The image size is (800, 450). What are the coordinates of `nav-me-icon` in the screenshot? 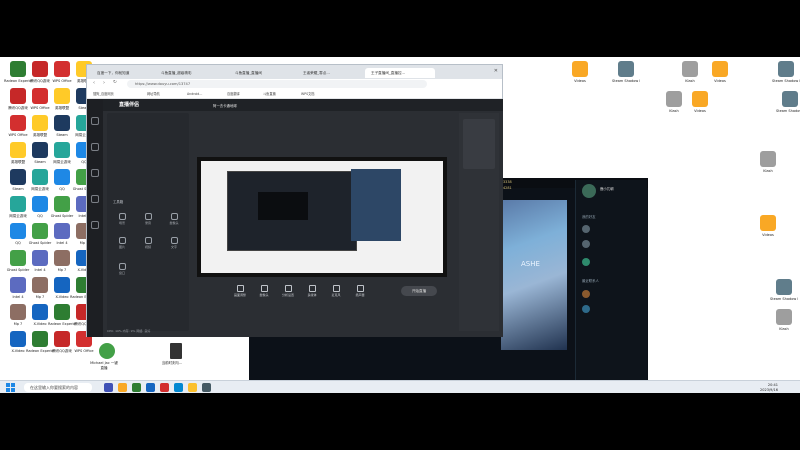 It's located at (95, 199).